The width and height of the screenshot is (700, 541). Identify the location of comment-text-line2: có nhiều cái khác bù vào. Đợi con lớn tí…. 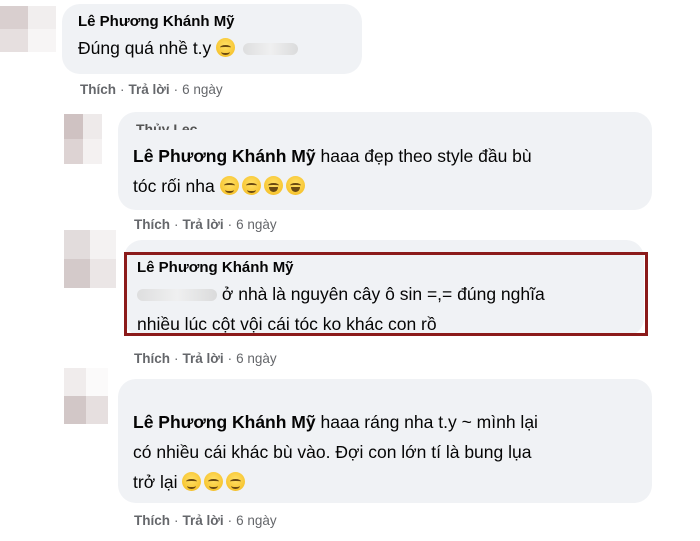
(332, 452).